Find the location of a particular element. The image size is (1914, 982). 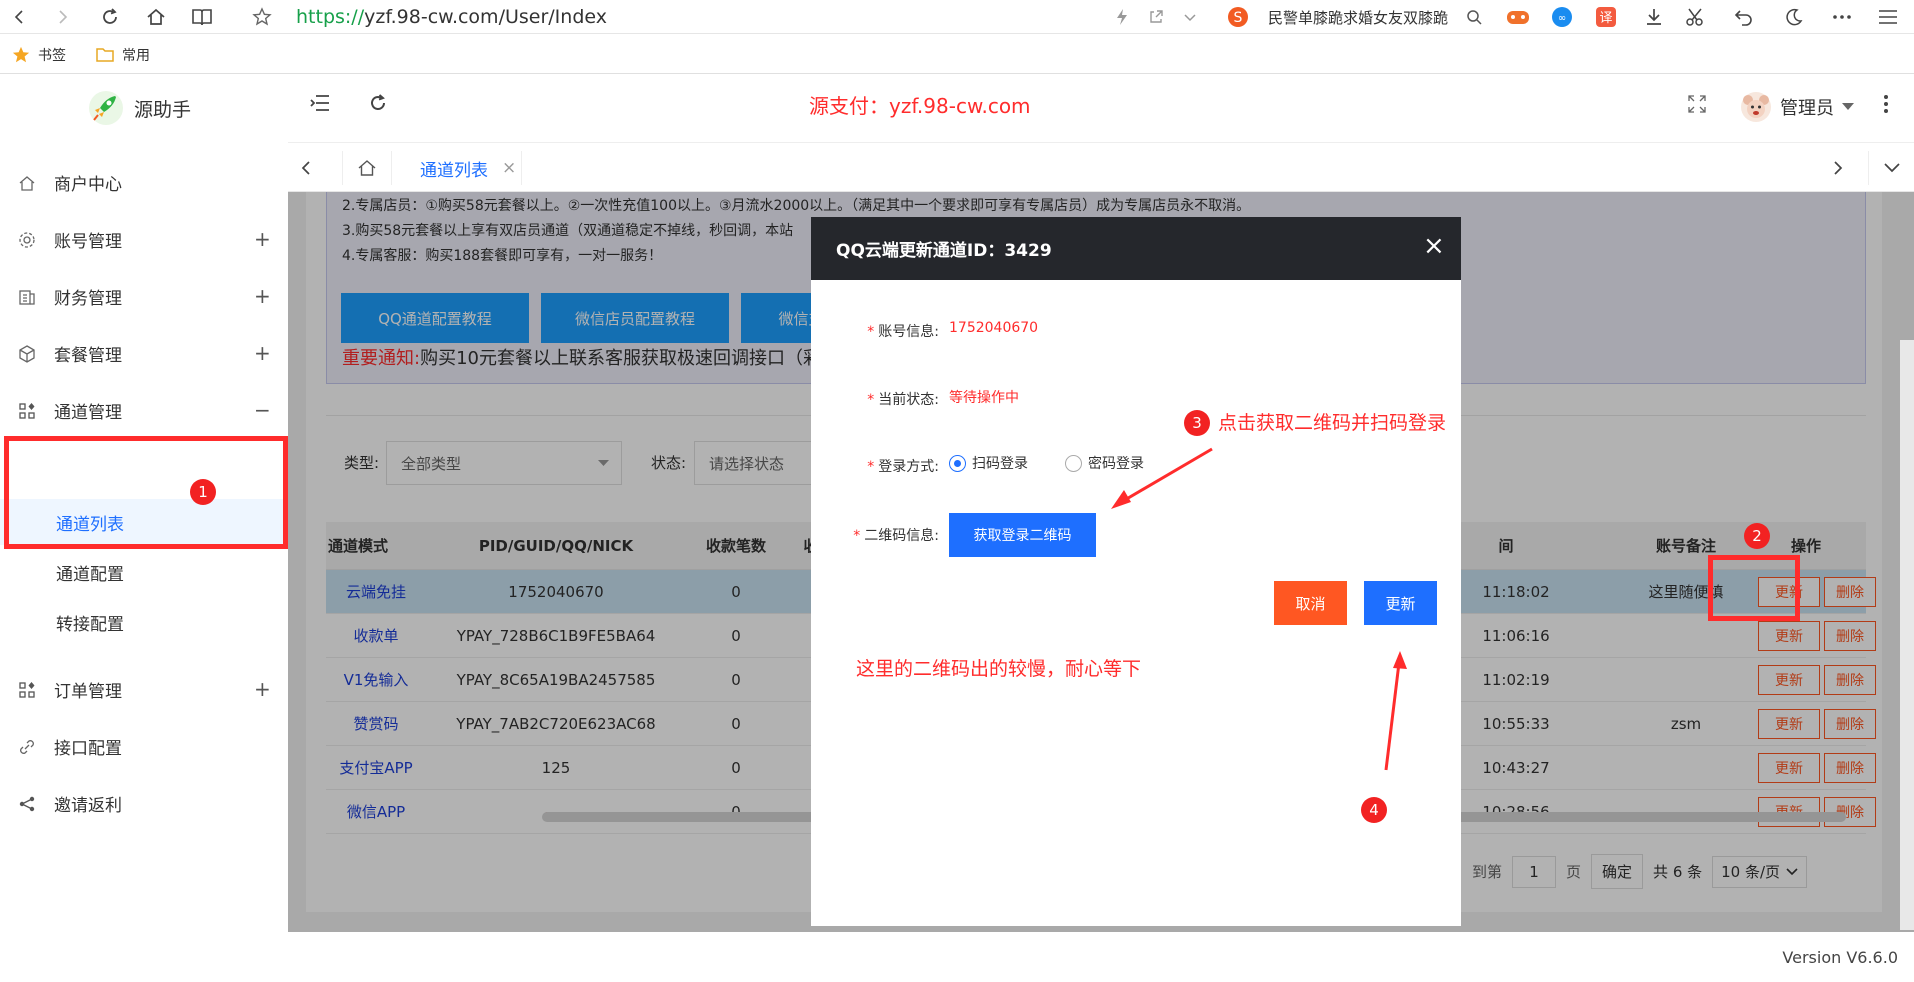

sidebar-item-api-config: 接口配置 is located at coordinates (144, 746).